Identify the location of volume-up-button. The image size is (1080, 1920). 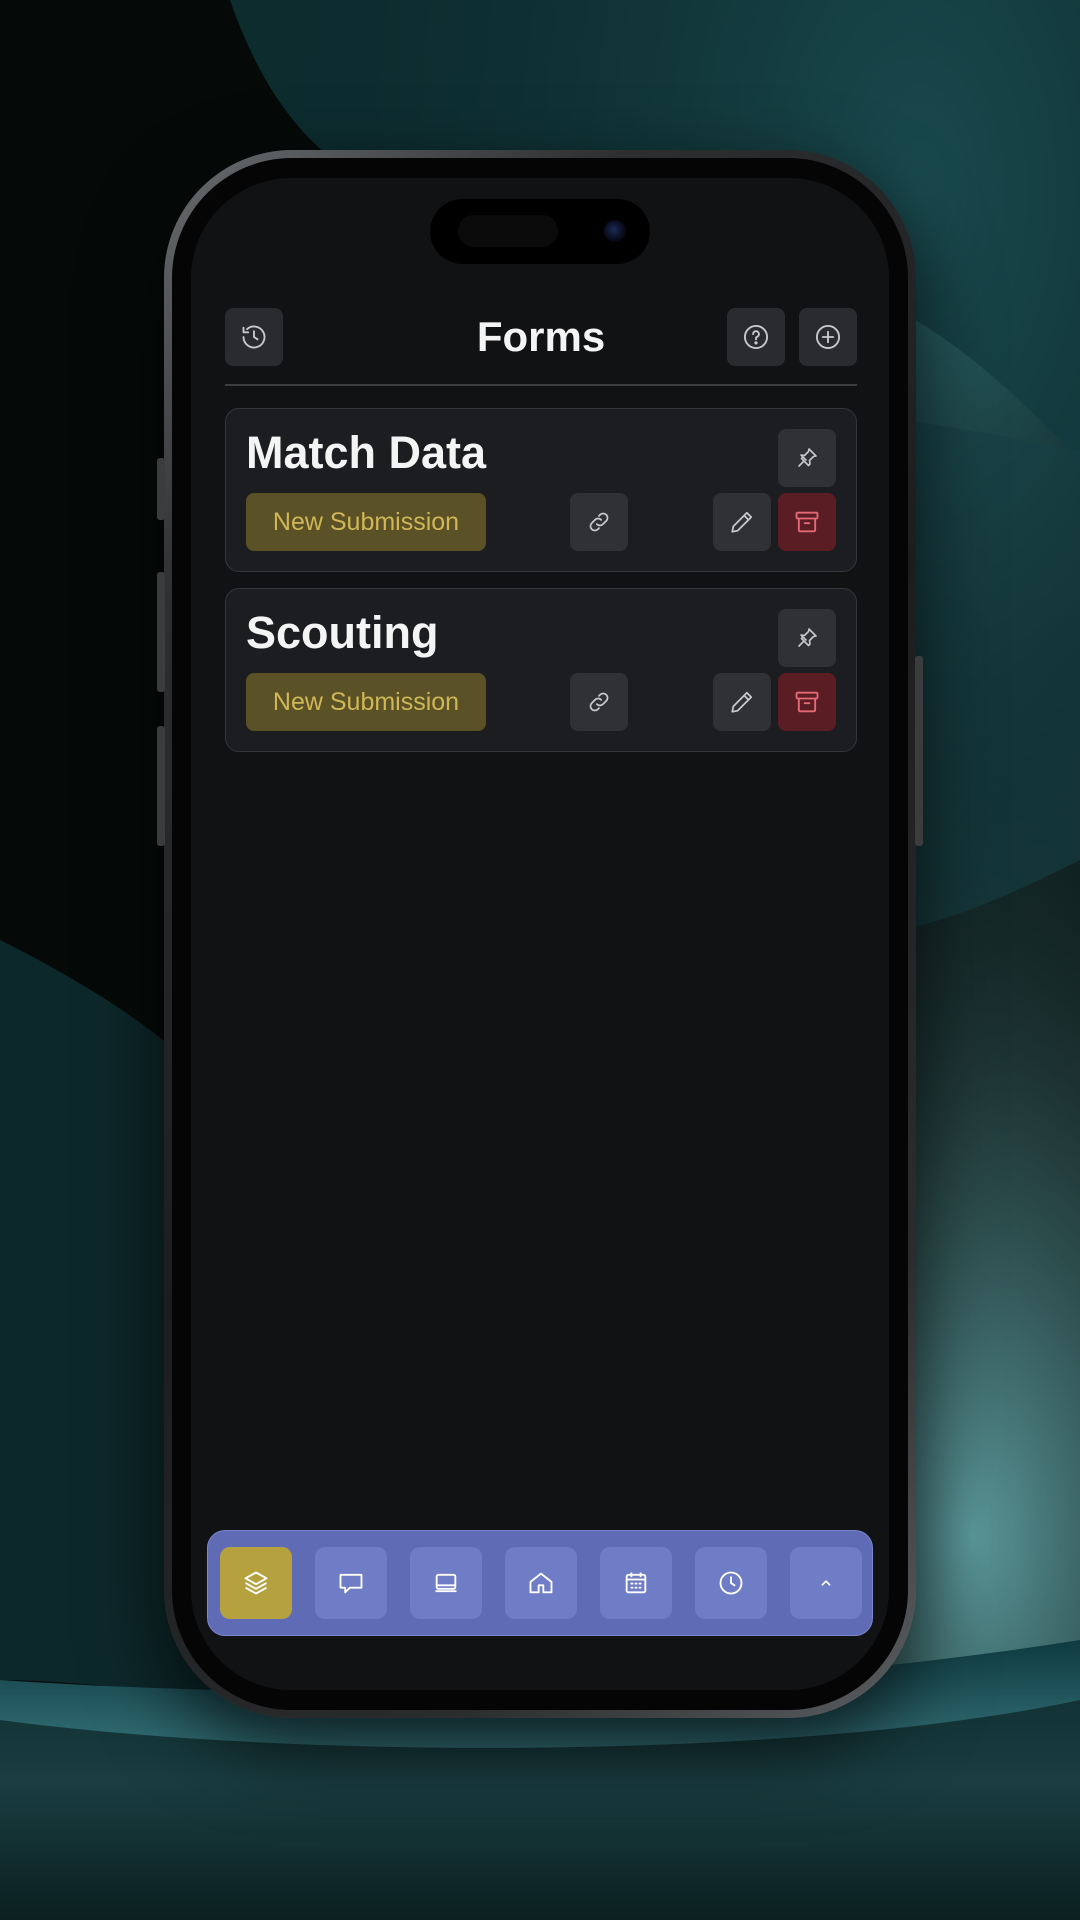
(161, 632).